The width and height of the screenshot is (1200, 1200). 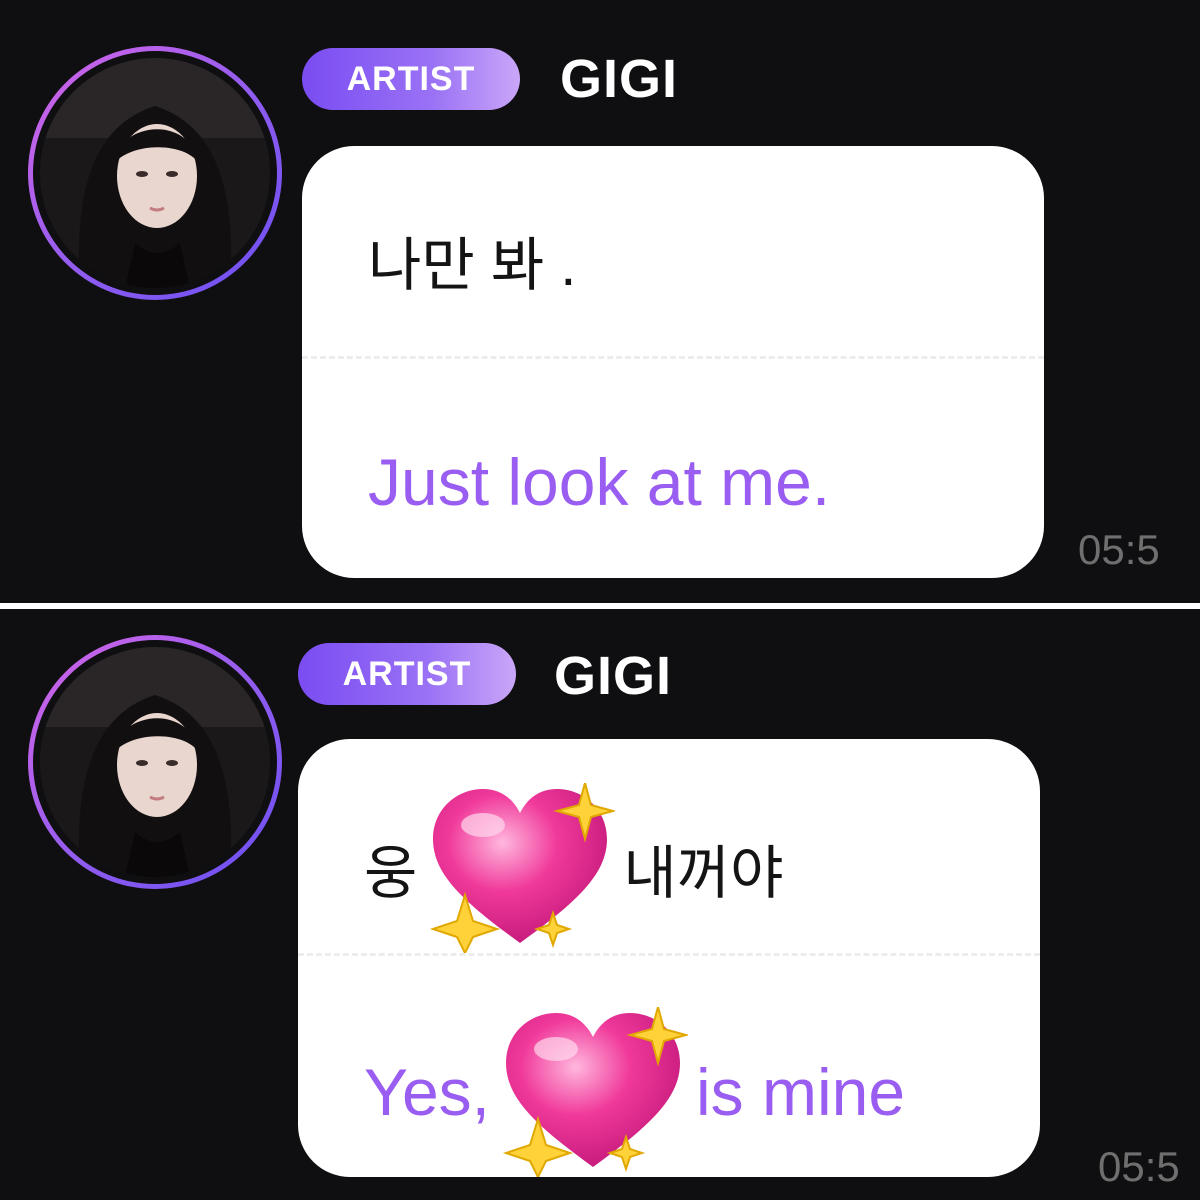 What do you see at coordinates (391, 873) in the screenshot?
I see `message-original-before: 웅` at bounding box center [391, 873].